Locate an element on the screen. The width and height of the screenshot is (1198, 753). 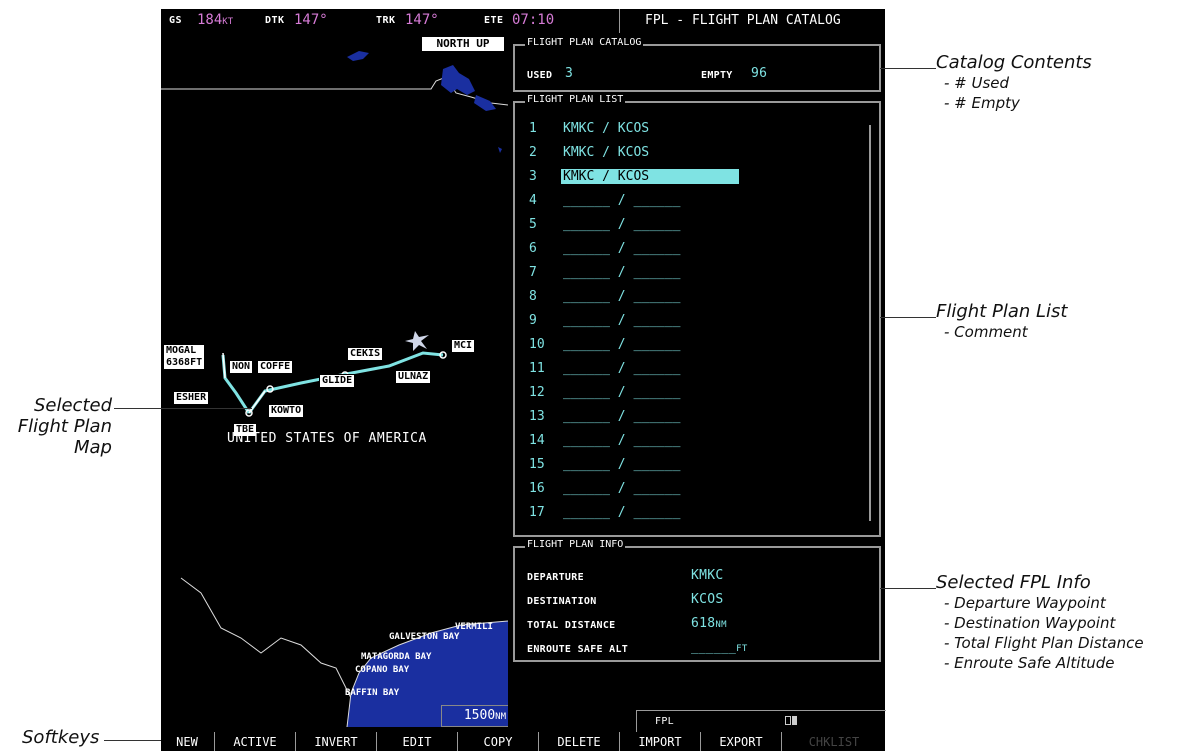
page-title: FPL - FLIGHT PLAN CATALOG is located at coordinates (743, 20).